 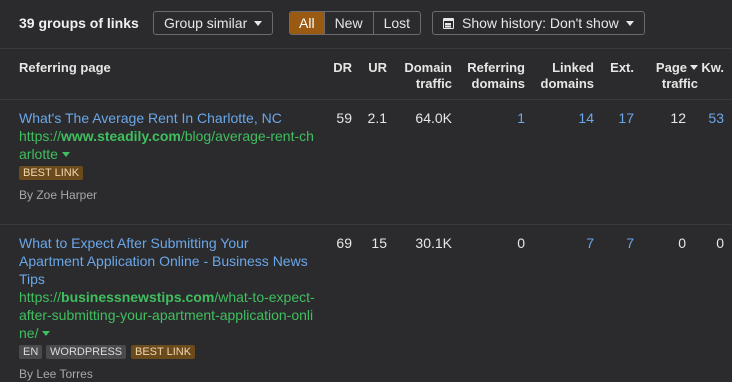 I want to click on referring-page-title-link: What's The Average Rent In Charlotte, NC, so click(x=169, y=118).